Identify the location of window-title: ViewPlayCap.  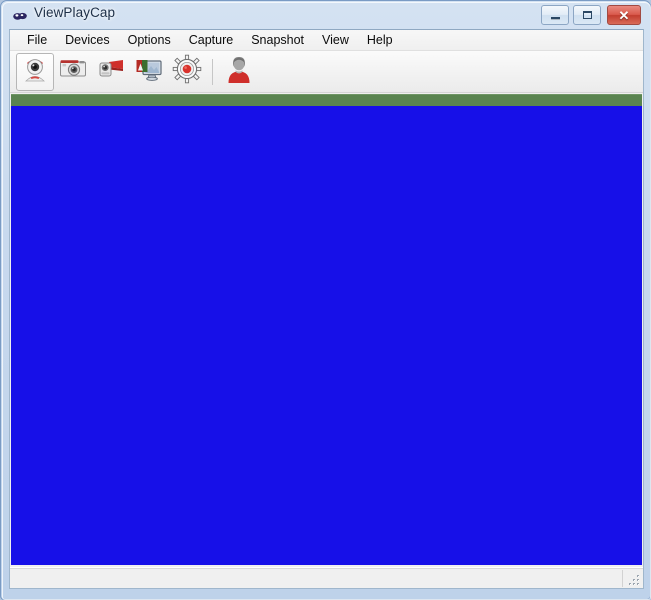
(75, 12).